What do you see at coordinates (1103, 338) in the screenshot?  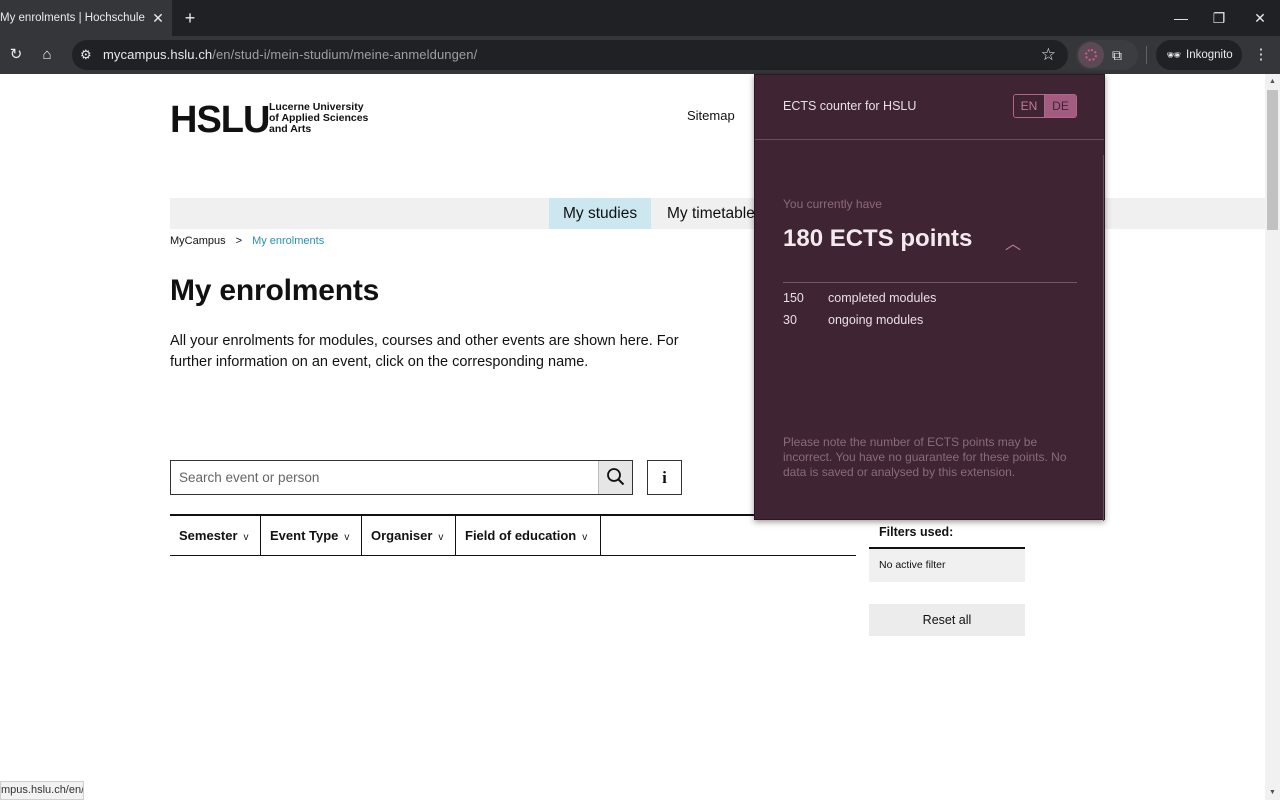 I see `popup-edge-line` at bounding box center [1103, 338].